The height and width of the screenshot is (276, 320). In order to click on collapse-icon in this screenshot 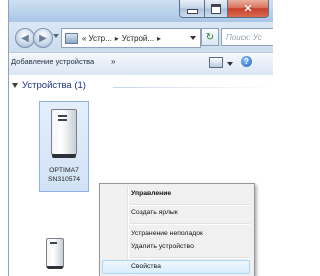, I will do `click(15, 85)`.